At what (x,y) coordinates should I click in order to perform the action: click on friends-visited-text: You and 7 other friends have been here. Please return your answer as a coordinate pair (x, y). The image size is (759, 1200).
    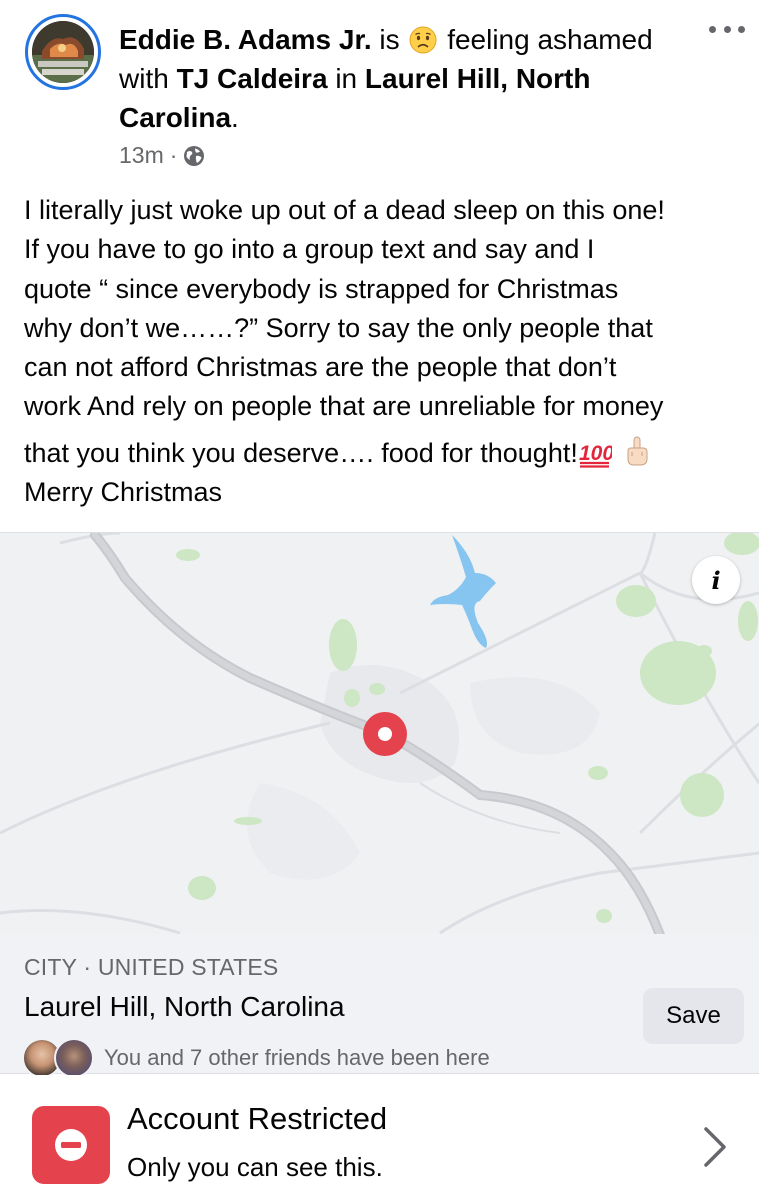
    Looking at the image, I should click on (297, 1057).